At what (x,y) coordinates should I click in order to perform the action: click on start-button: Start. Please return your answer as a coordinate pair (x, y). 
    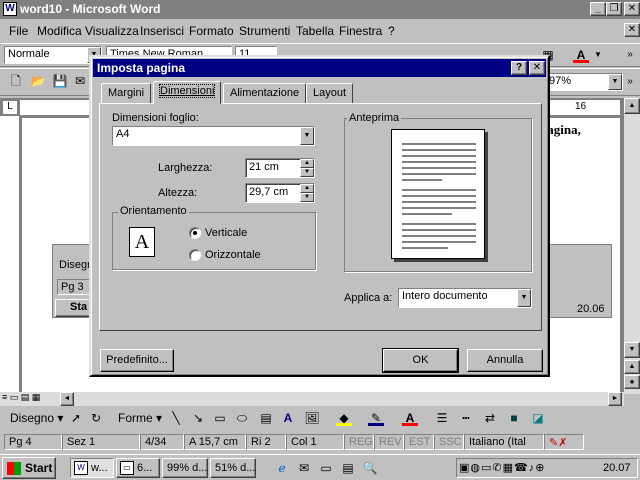
    Looking at the image, I should click on (29, 468).